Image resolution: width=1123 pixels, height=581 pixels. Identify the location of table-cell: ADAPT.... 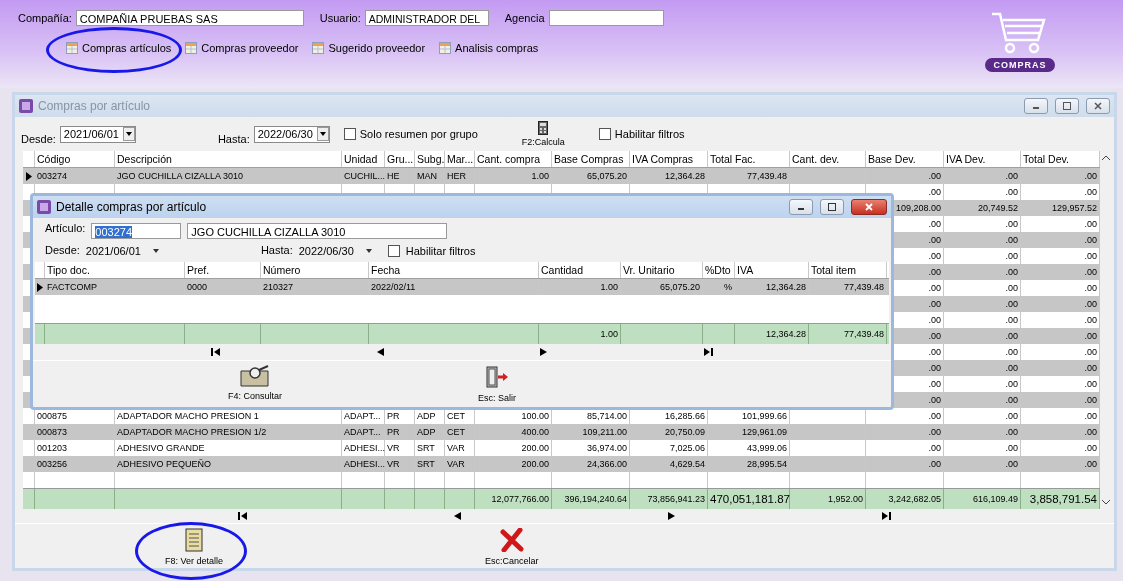
(362, 432).